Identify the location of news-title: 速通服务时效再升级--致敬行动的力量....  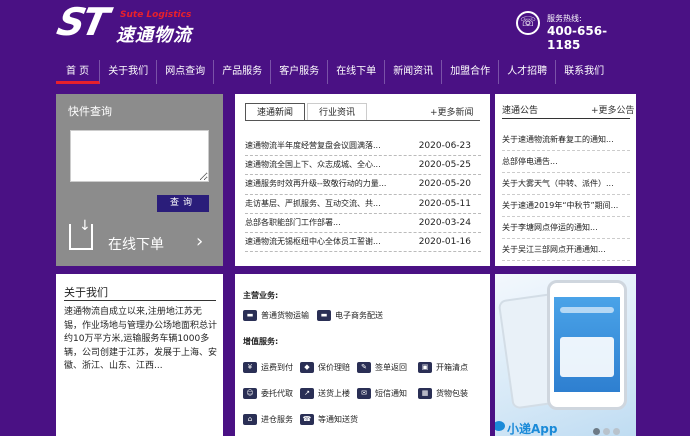
(315, 184).